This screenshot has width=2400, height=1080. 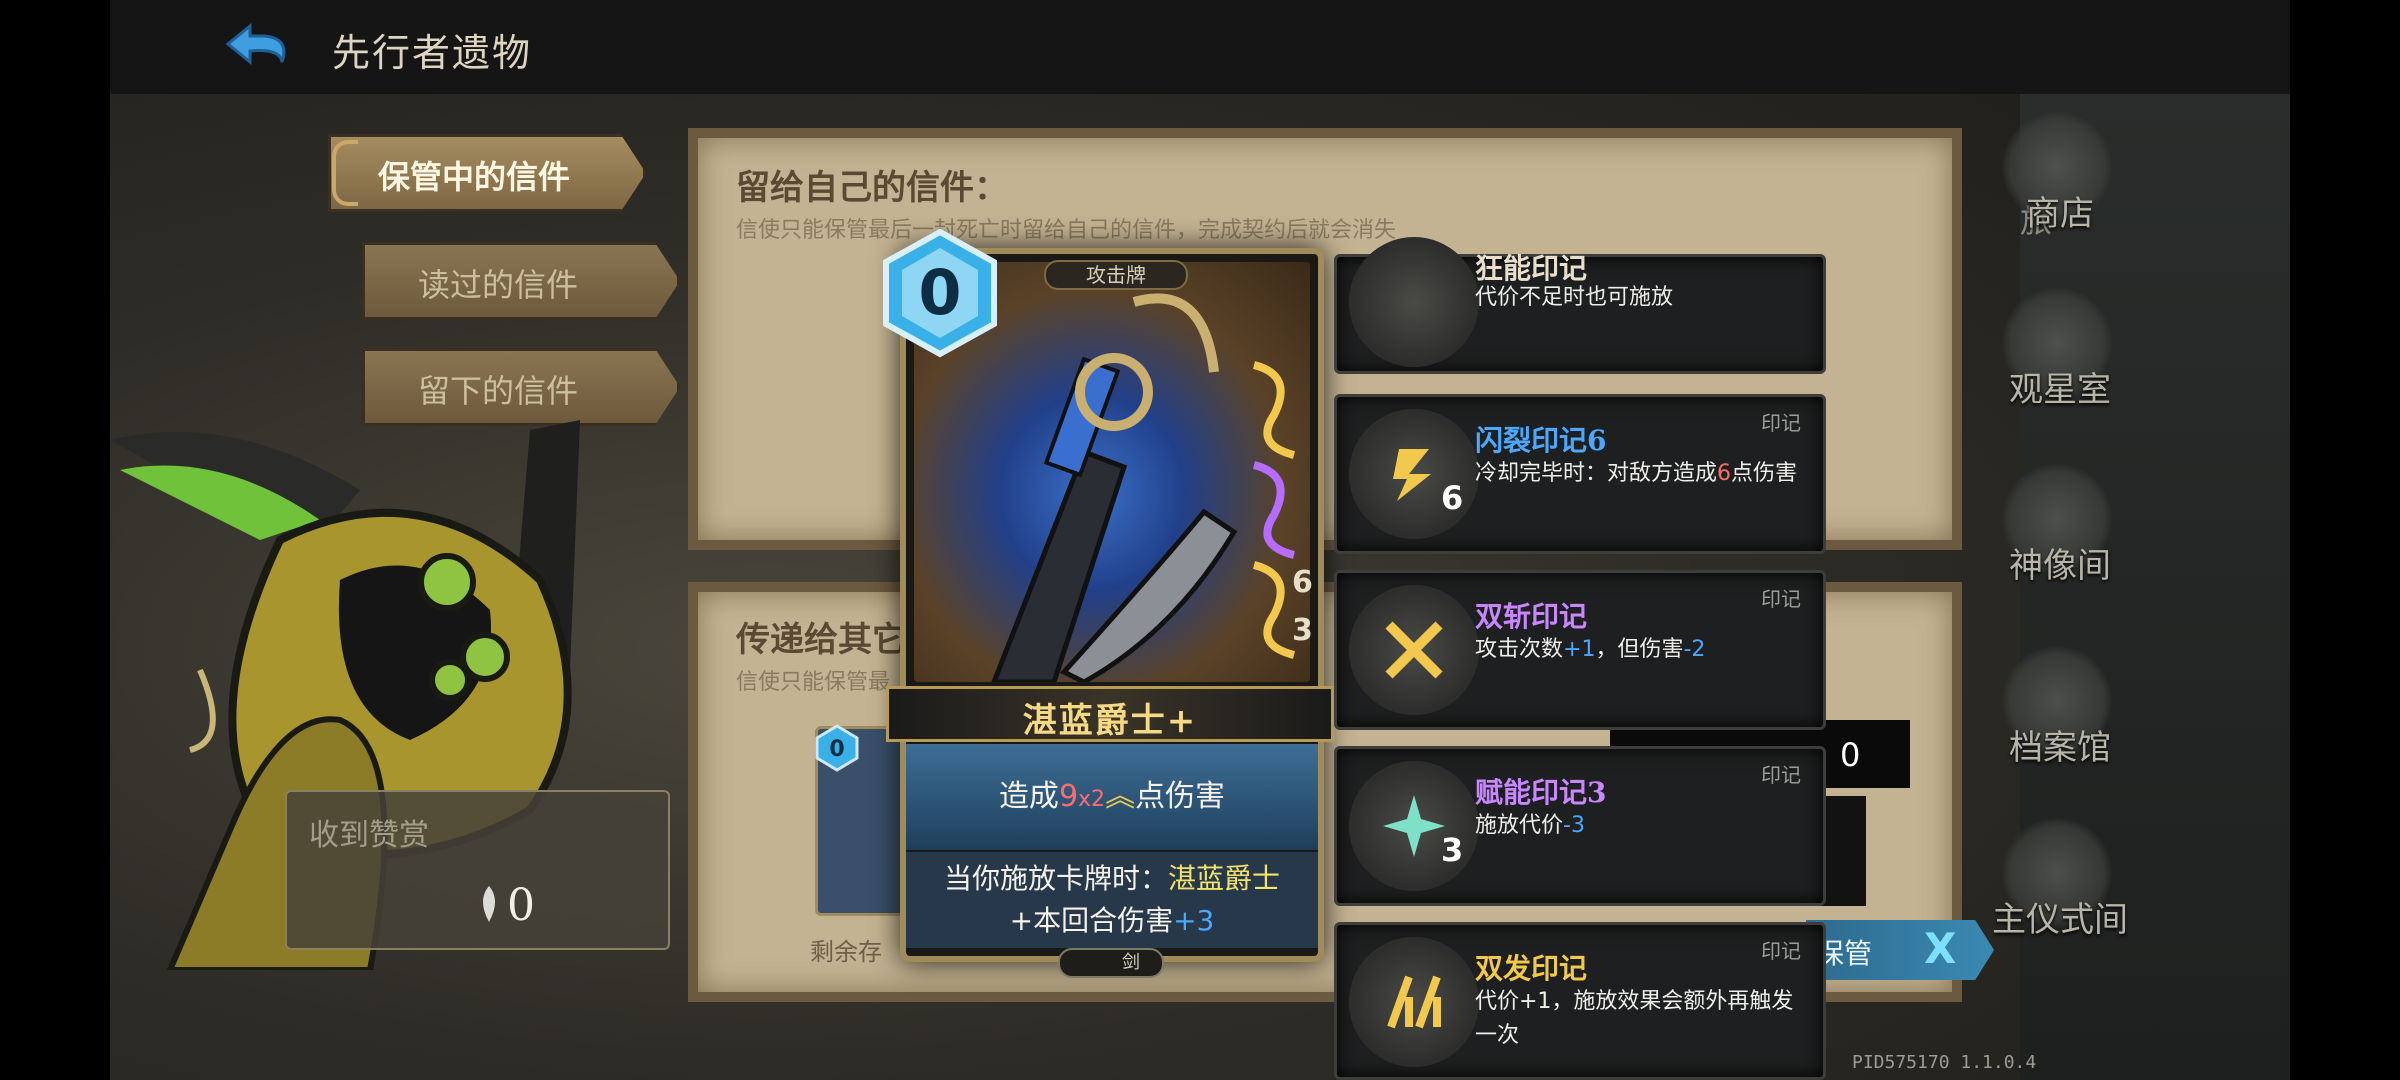 I want to click on card-effect: 造成9x2︽点伤害, so click(x=1112, y=797).